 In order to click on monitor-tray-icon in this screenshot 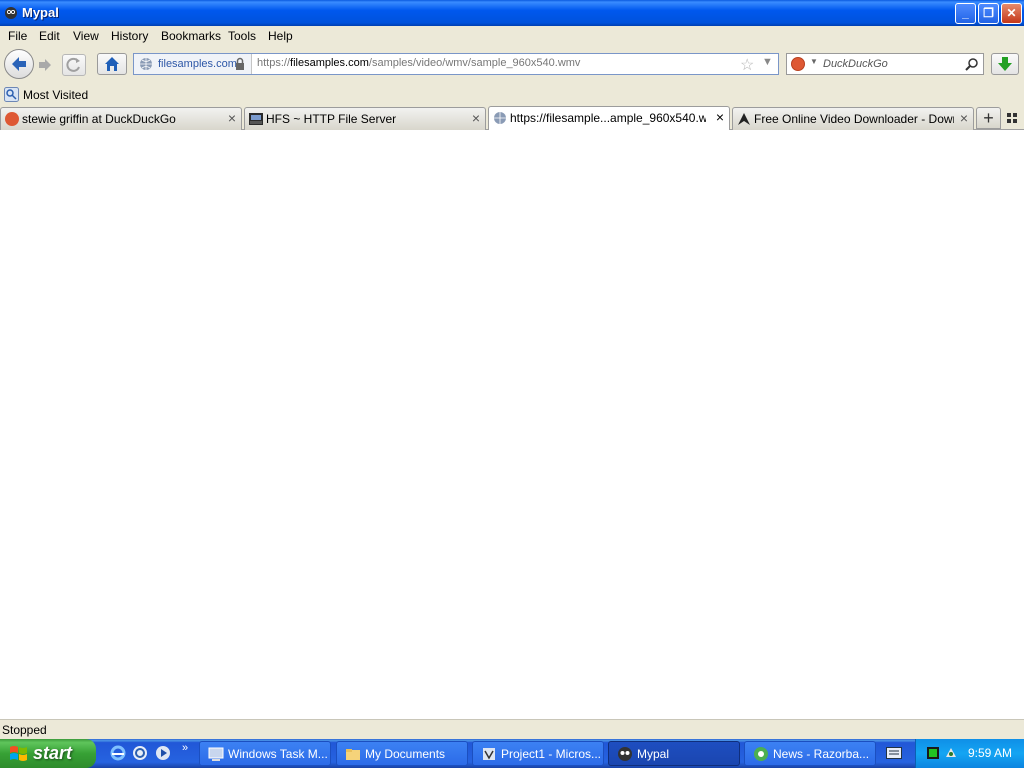, I will do `click(933, 753)`.